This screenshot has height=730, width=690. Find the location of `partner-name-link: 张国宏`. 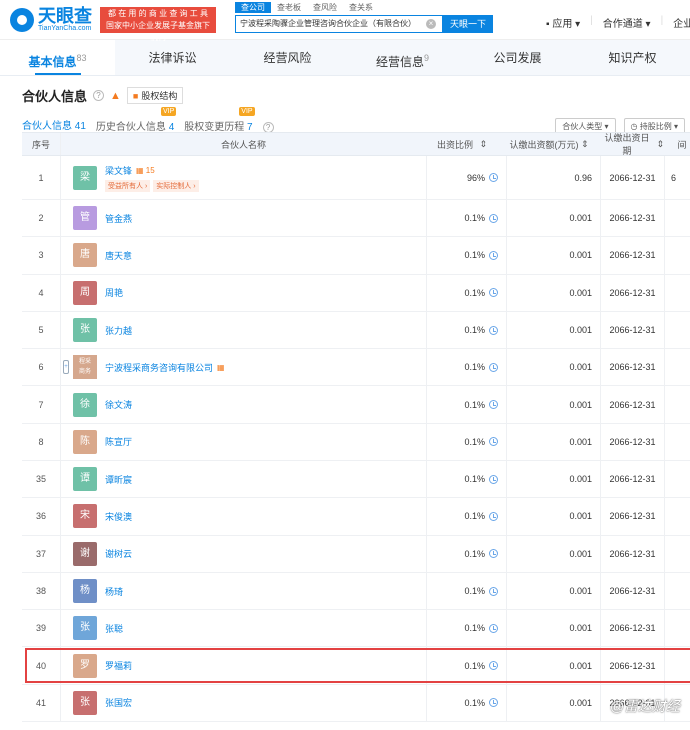

partner-name-link: 张国宏 is located at coordinates (118, 702).